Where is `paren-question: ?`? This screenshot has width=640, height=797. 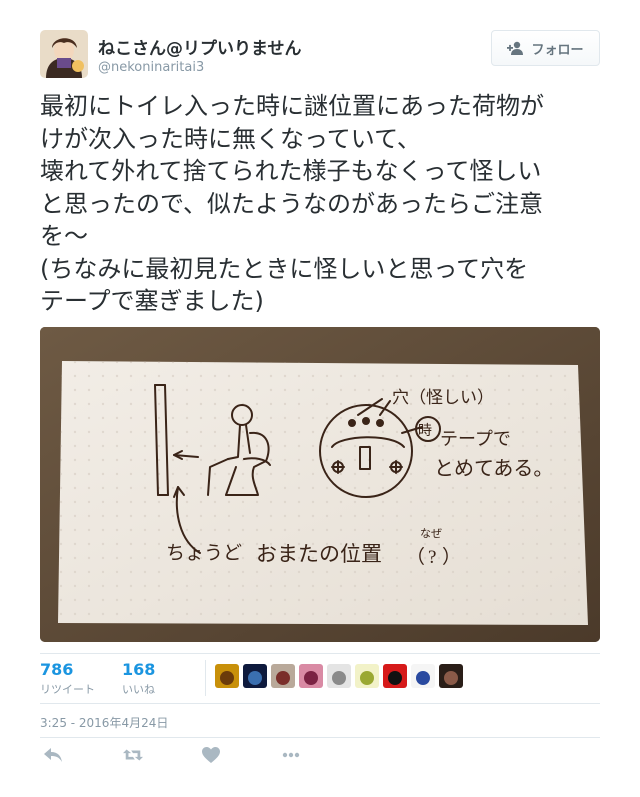
paren-question: ? is located at coordinates (432, 557).